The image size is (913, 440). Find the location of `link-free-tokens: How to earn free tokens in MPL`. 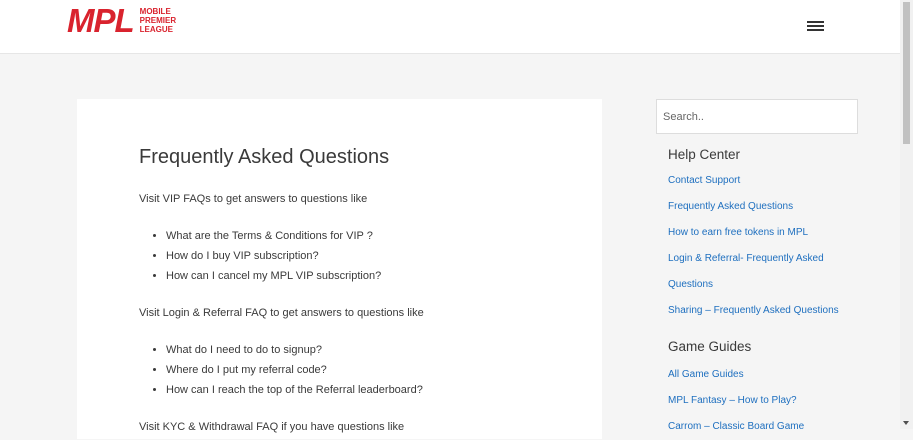

link-free-tokens: How to earn free tokens in MPL is located at coordinates (738, 232).